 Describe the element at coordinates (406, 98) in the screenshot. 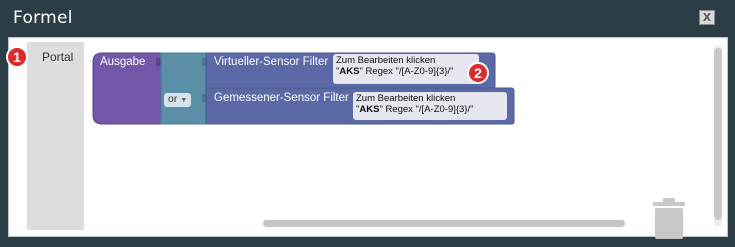

I see `measured-field-line1: Zum Bearbeiten klicken` at that location.